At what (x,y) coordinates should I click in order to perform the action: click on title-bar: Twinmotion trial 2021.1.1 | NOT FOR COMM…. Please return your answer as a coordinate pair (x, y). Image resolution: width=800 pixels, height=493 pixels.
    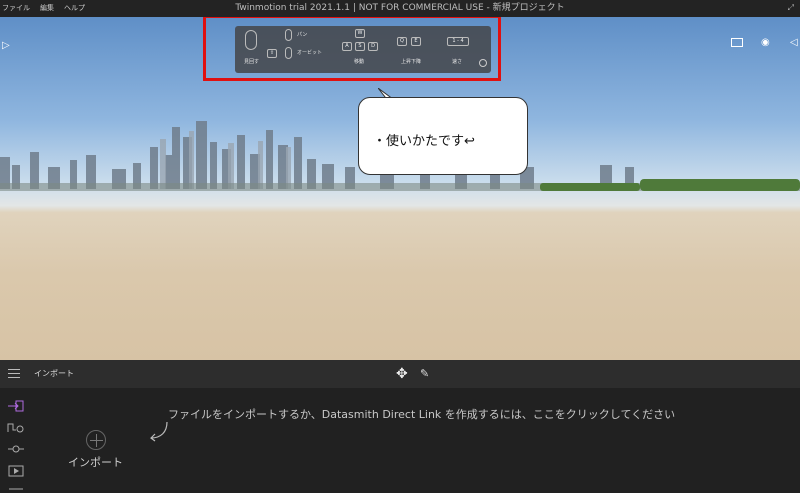
    Looking at the image, I should click on (400, 8).